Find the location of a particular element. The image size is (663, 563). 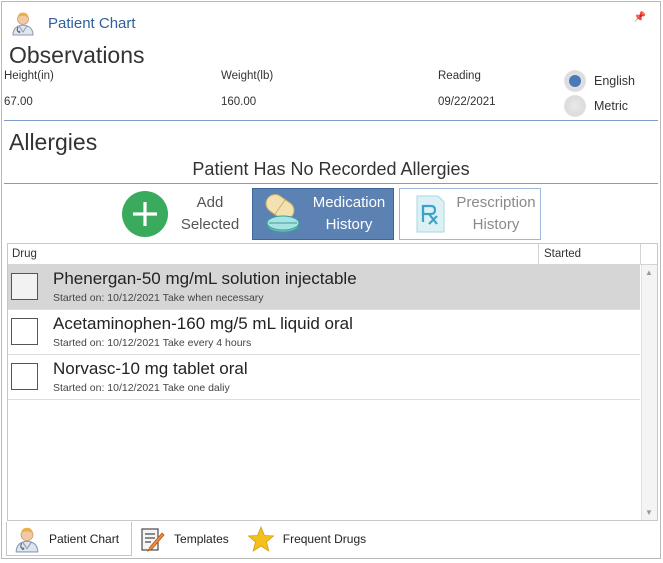

vertical-scrollbar: ▲ ▼ is located at coordinates (649, 392).